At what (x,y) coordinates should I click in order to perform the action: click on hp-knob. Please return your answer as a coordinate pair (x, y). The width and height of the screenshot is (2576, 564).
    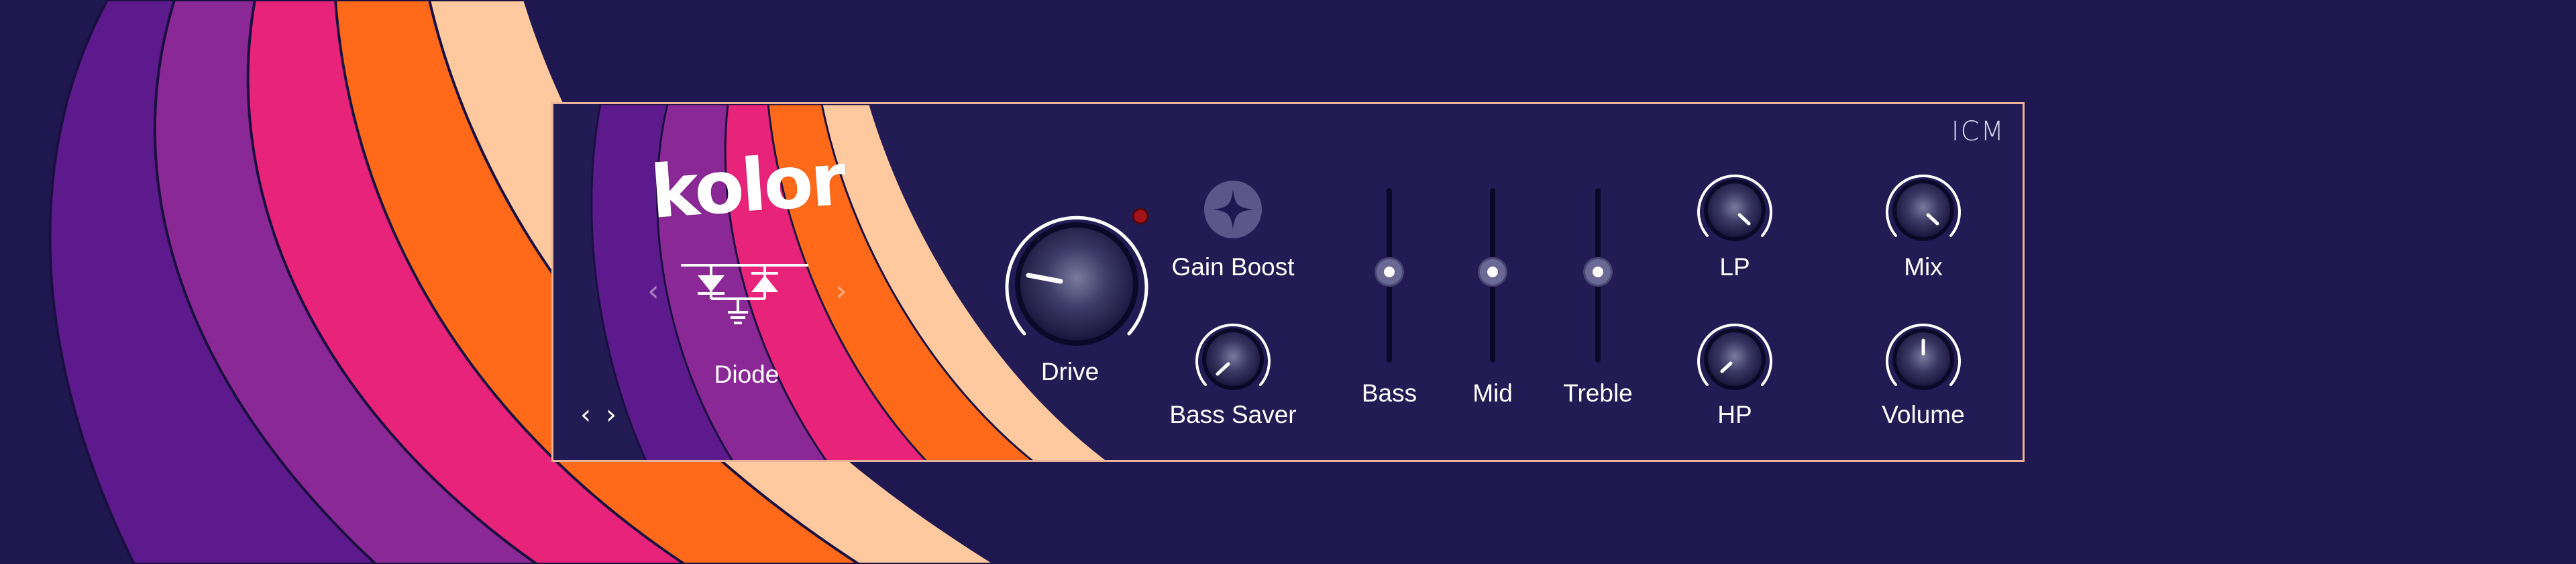
    Looking at the image, I should click on (1735, 360).